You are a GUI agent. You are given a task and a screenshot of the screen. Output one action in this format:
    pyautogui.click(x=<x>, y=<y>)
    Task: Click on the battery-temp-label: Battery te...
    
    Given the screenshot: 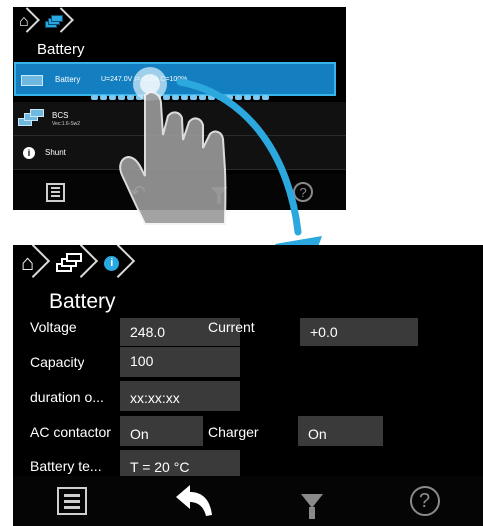 What is the action you would take?
    pyautogui.click(x=66, y=466)
    